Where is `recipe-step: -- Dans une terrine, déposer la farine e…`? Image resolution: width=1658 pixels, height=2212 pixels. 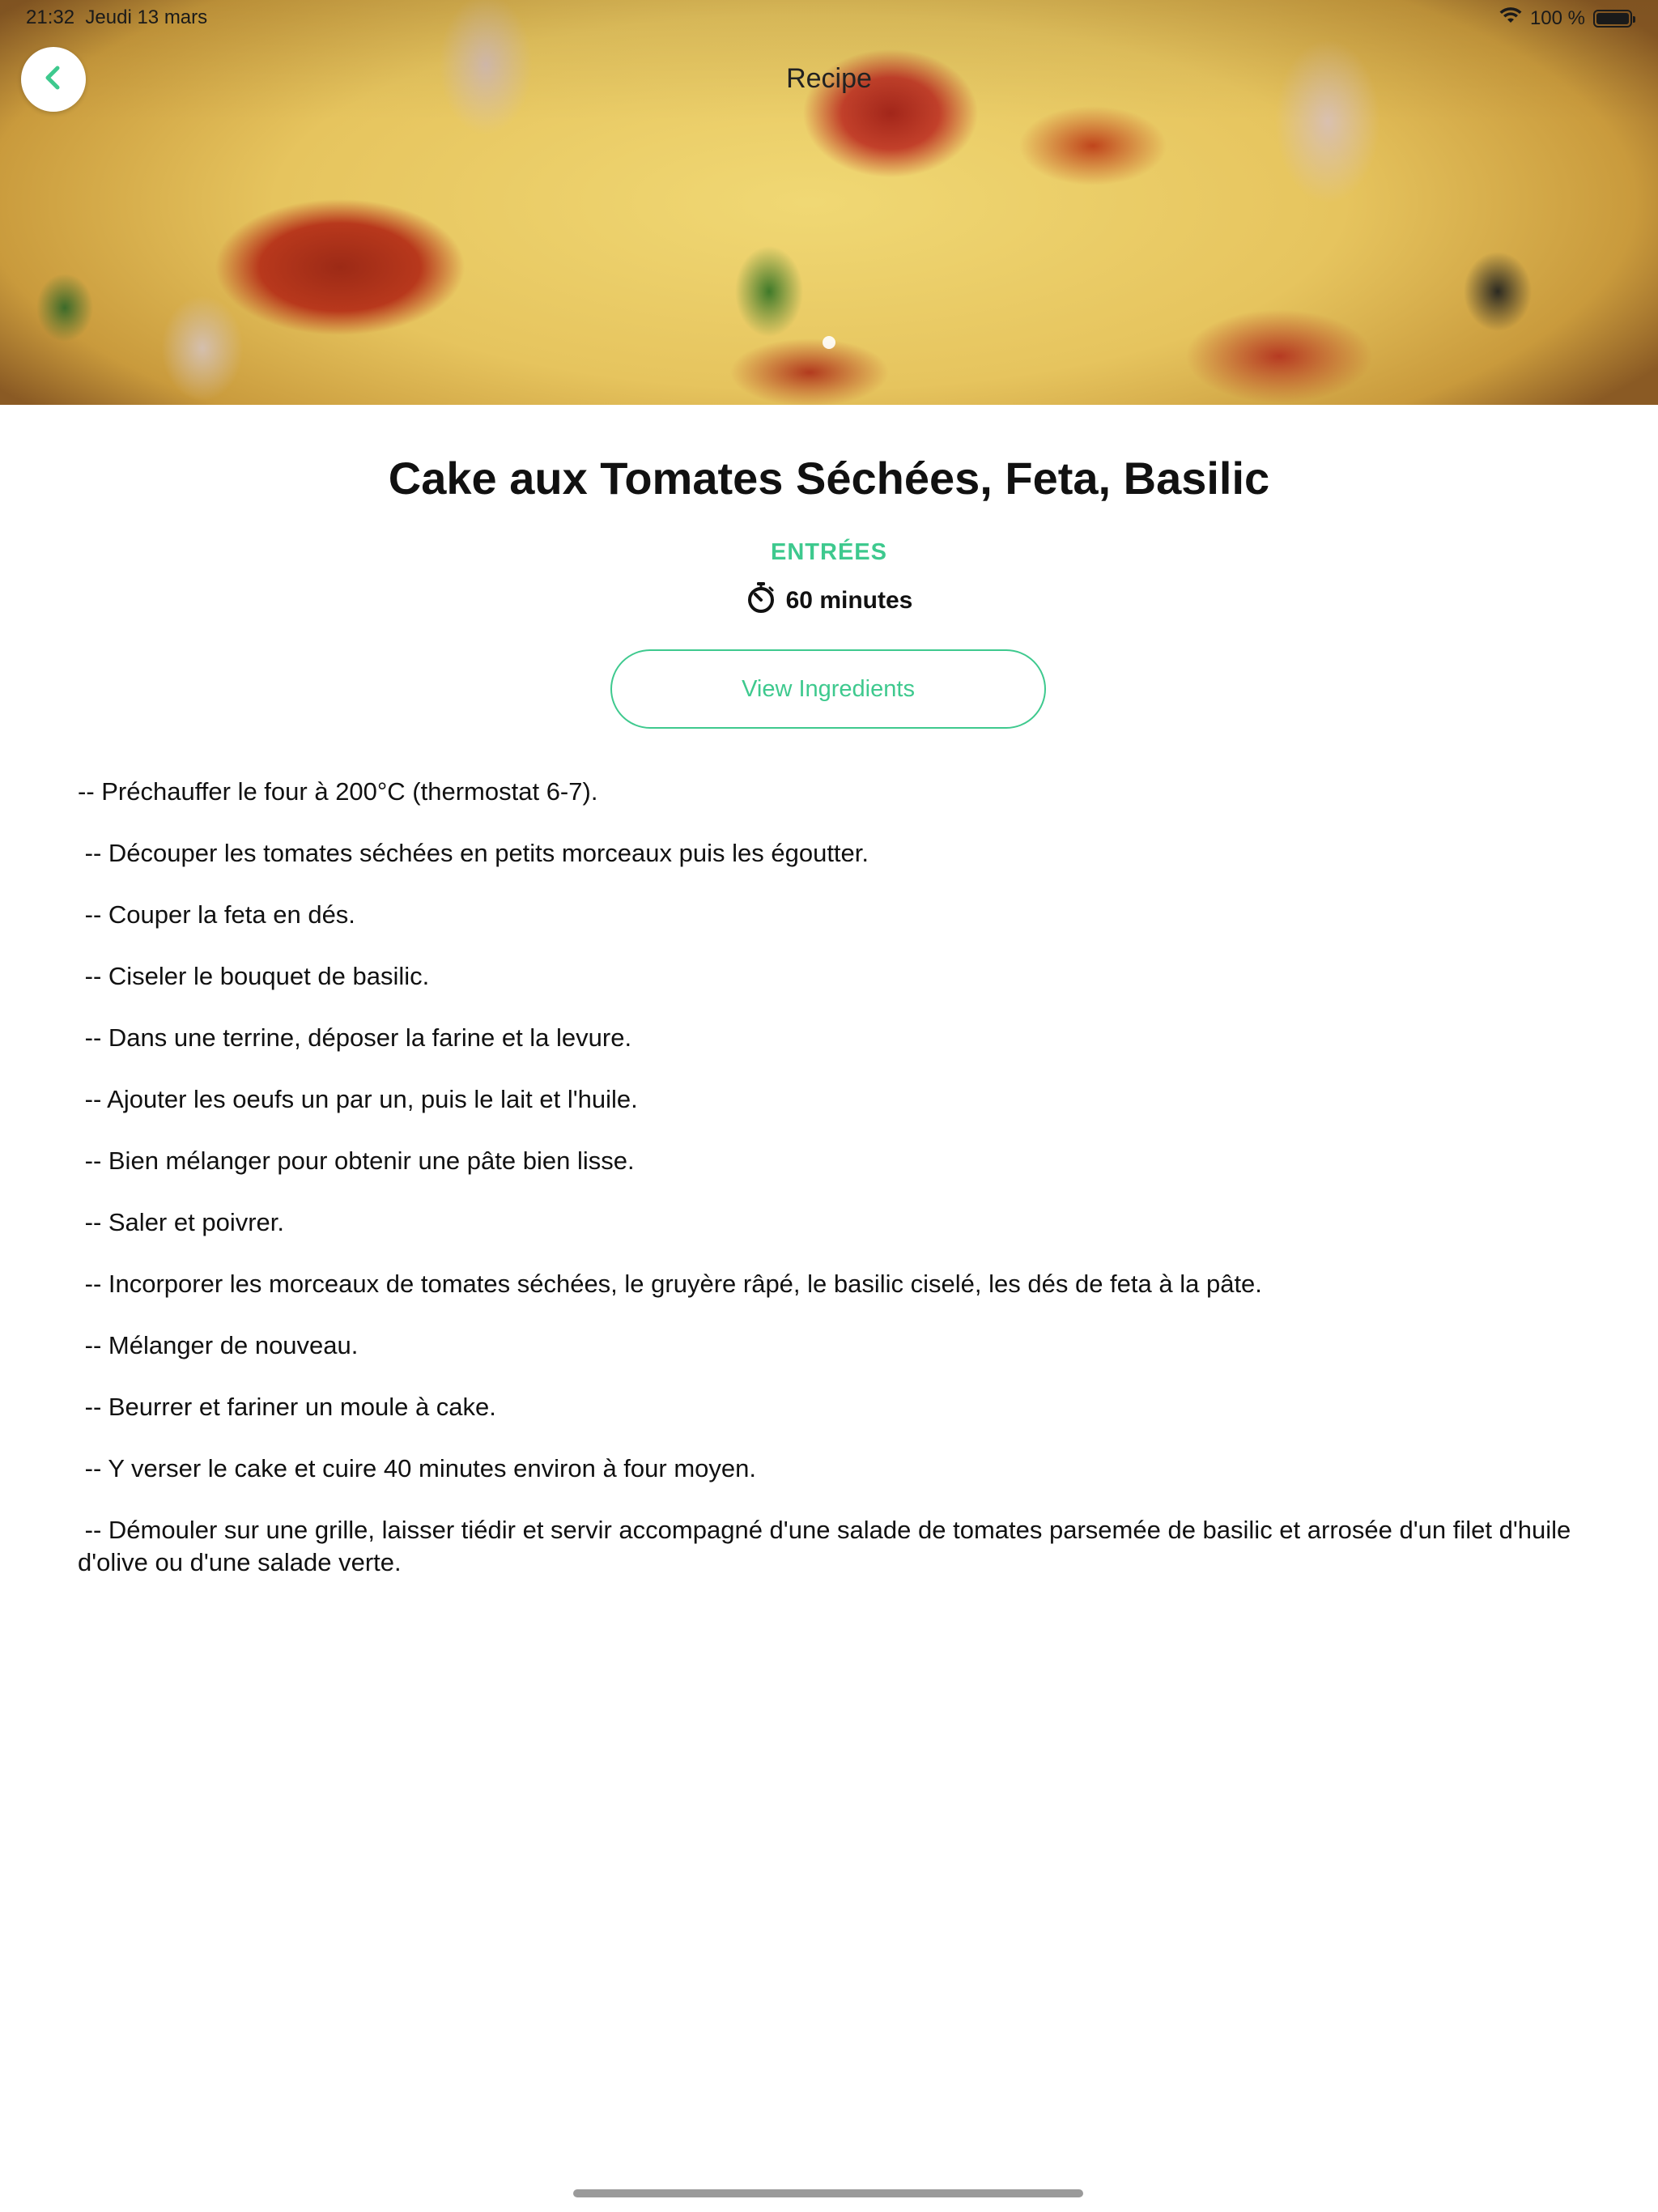
recipe-step: -- Dans une terrine, déposer la farine e… is located at coordinates (355, 1037).